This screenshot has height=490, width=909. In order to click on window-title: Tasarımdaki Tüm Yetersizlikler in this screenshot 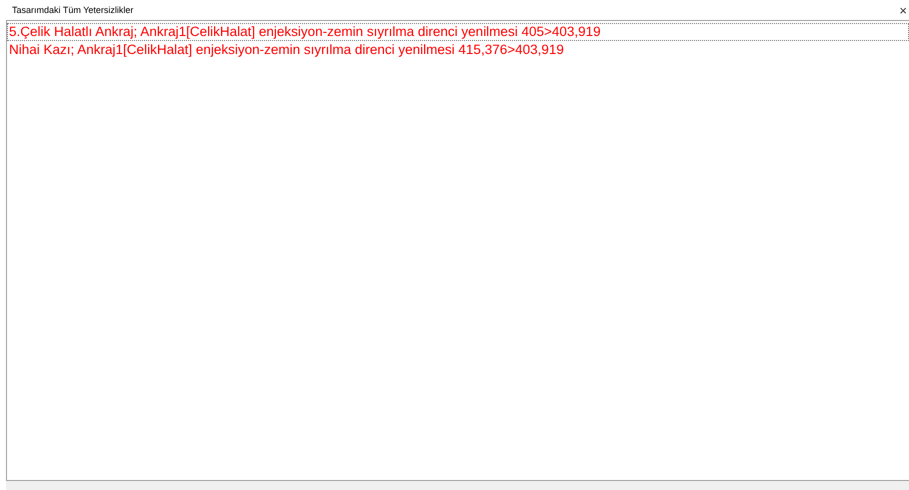, I will do `click(73, 10)`.